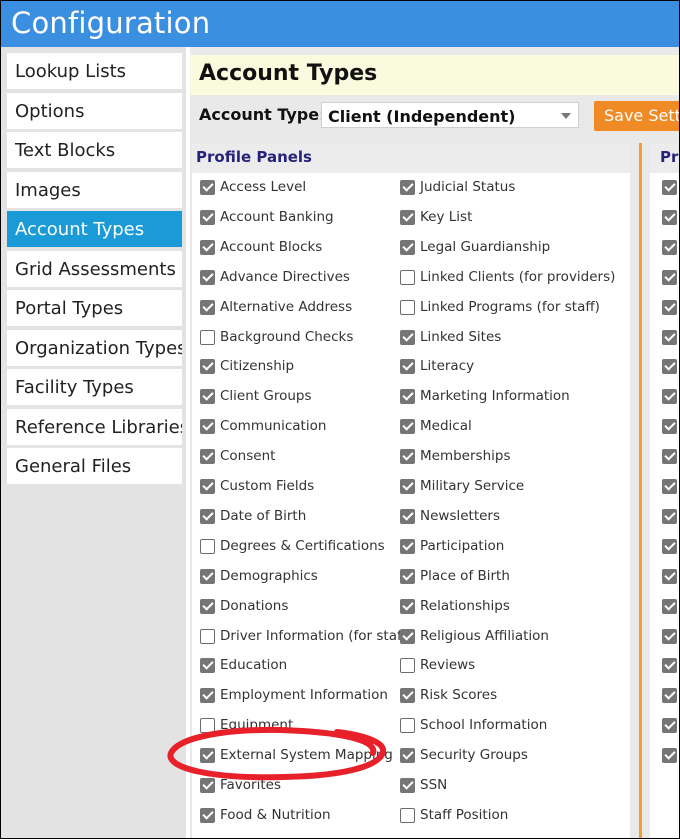 This screenshot has height=839, width=680. What do you see at coordinates (94, 111) in the screenshot?
I see `sidebar-item-options: Options` at bounding box center [94, 111].